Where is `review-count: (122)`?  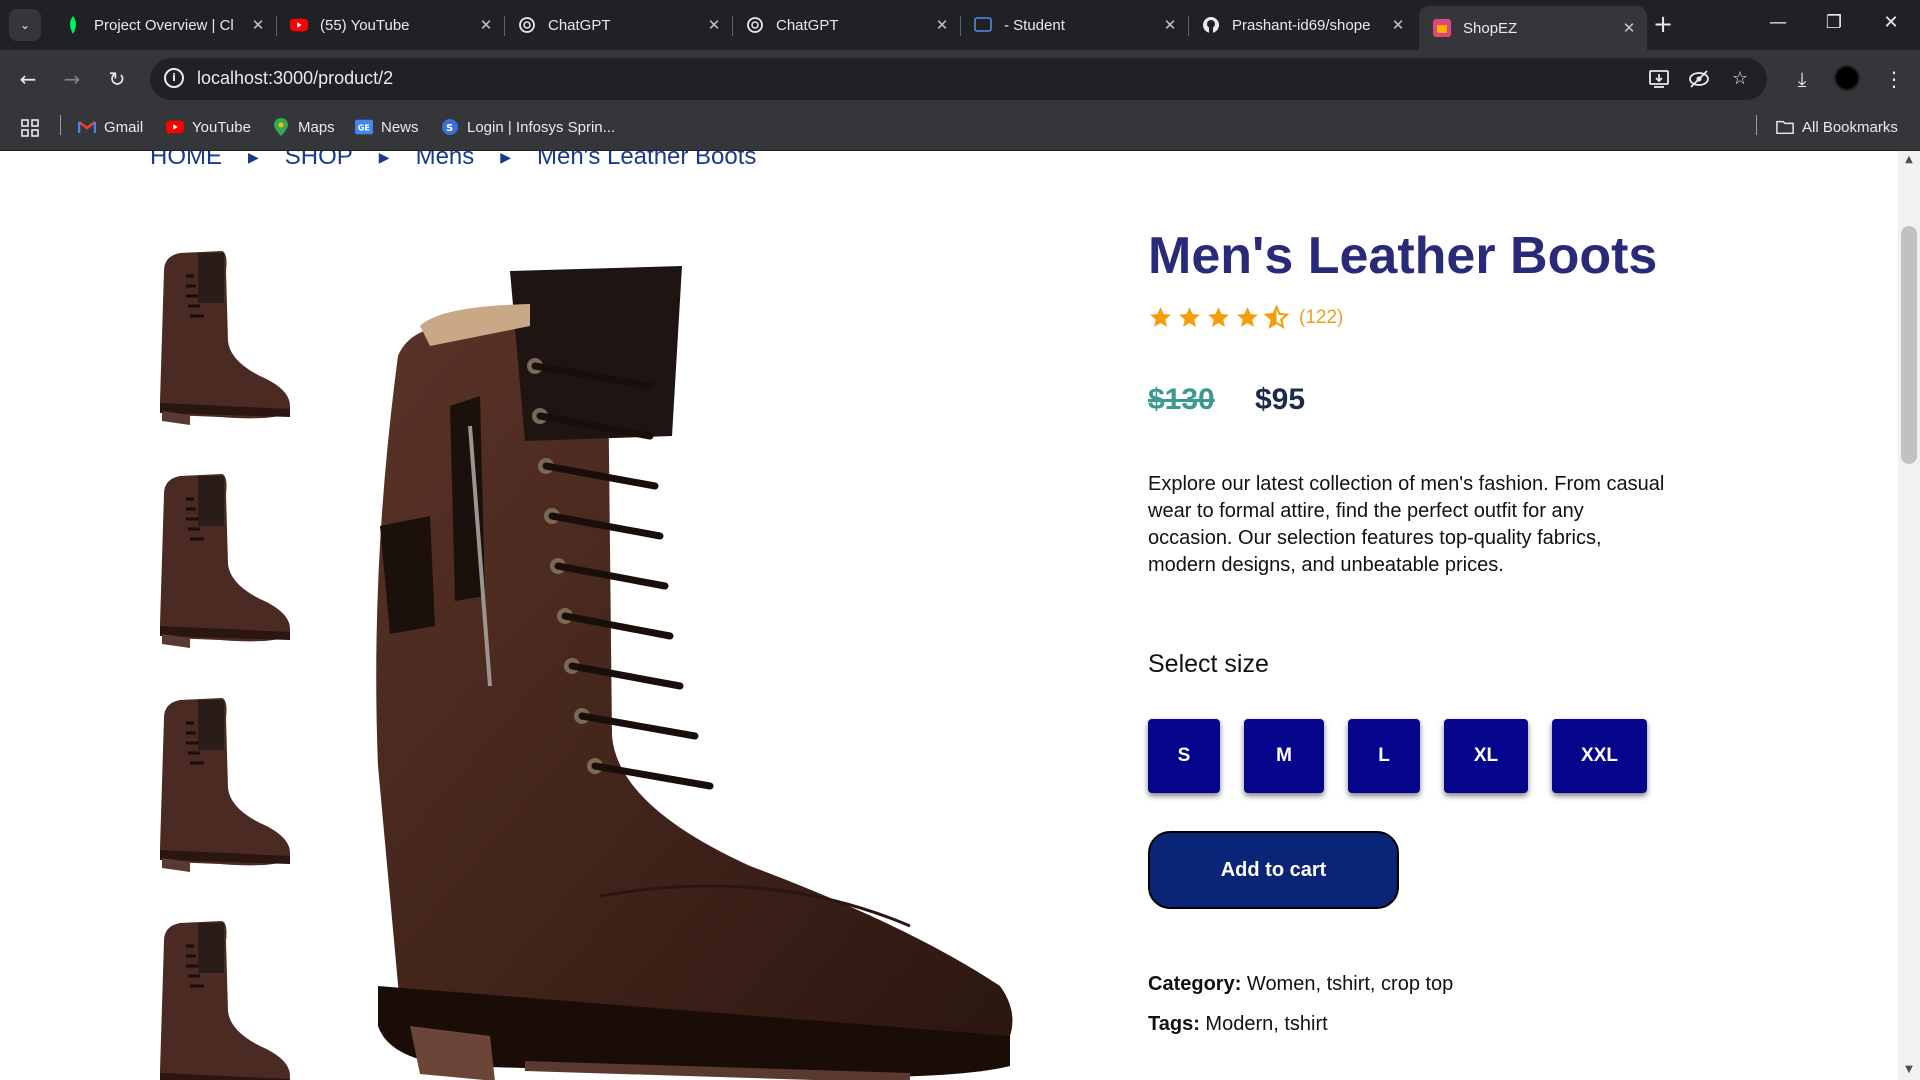 review-count: (122) is located at coordinates (1321, 318).